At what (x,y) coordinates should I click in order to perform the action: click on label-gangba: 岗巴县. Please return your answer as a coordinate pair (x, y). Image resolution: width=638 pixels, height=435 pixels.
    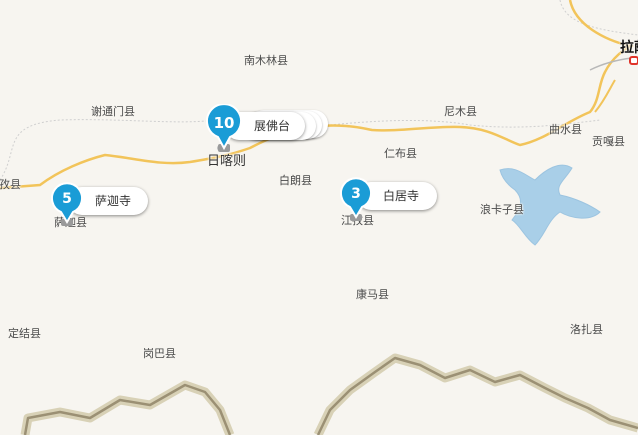
    Looking at the image, I should click on (159, 353).